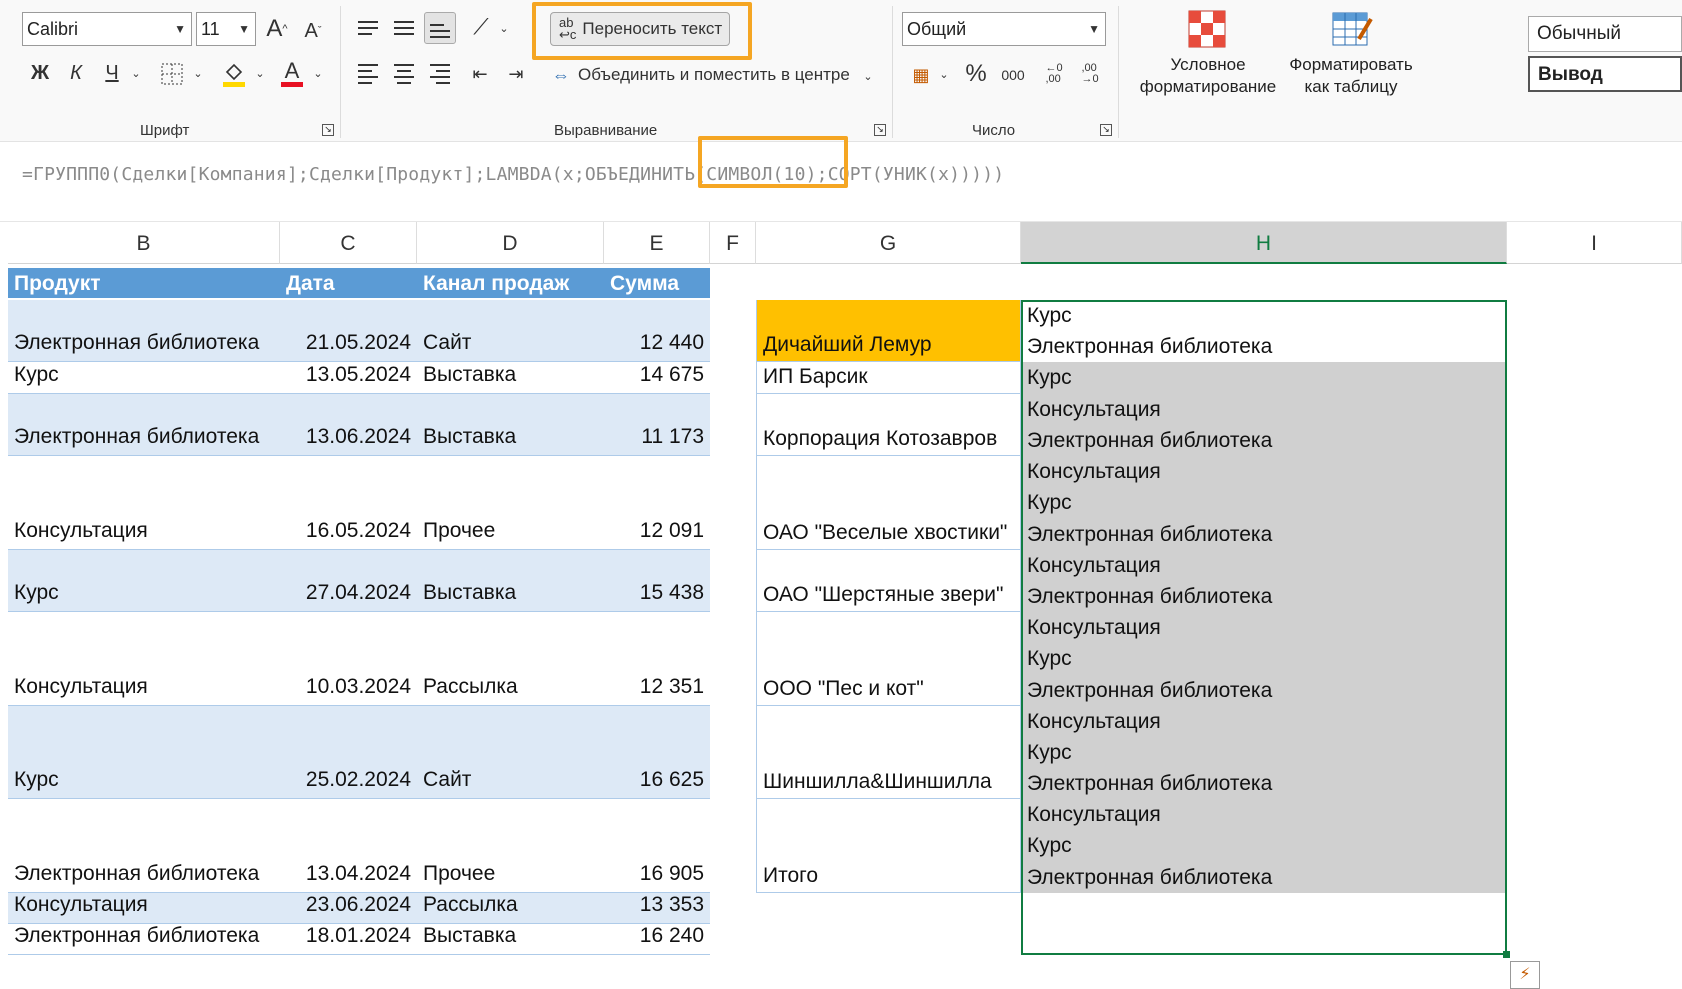 The height and width of the screenshot is (989, 1682). I want to click on table-cell-date: 16.05.2024, so click(348, 503).